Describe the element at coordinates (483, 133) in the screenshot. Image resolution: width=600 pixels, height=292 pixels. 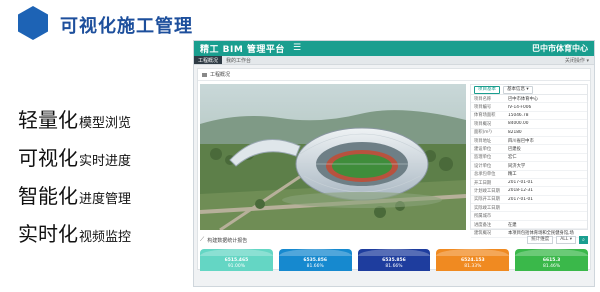
I see `info-key: 面积(m²)` at that location.